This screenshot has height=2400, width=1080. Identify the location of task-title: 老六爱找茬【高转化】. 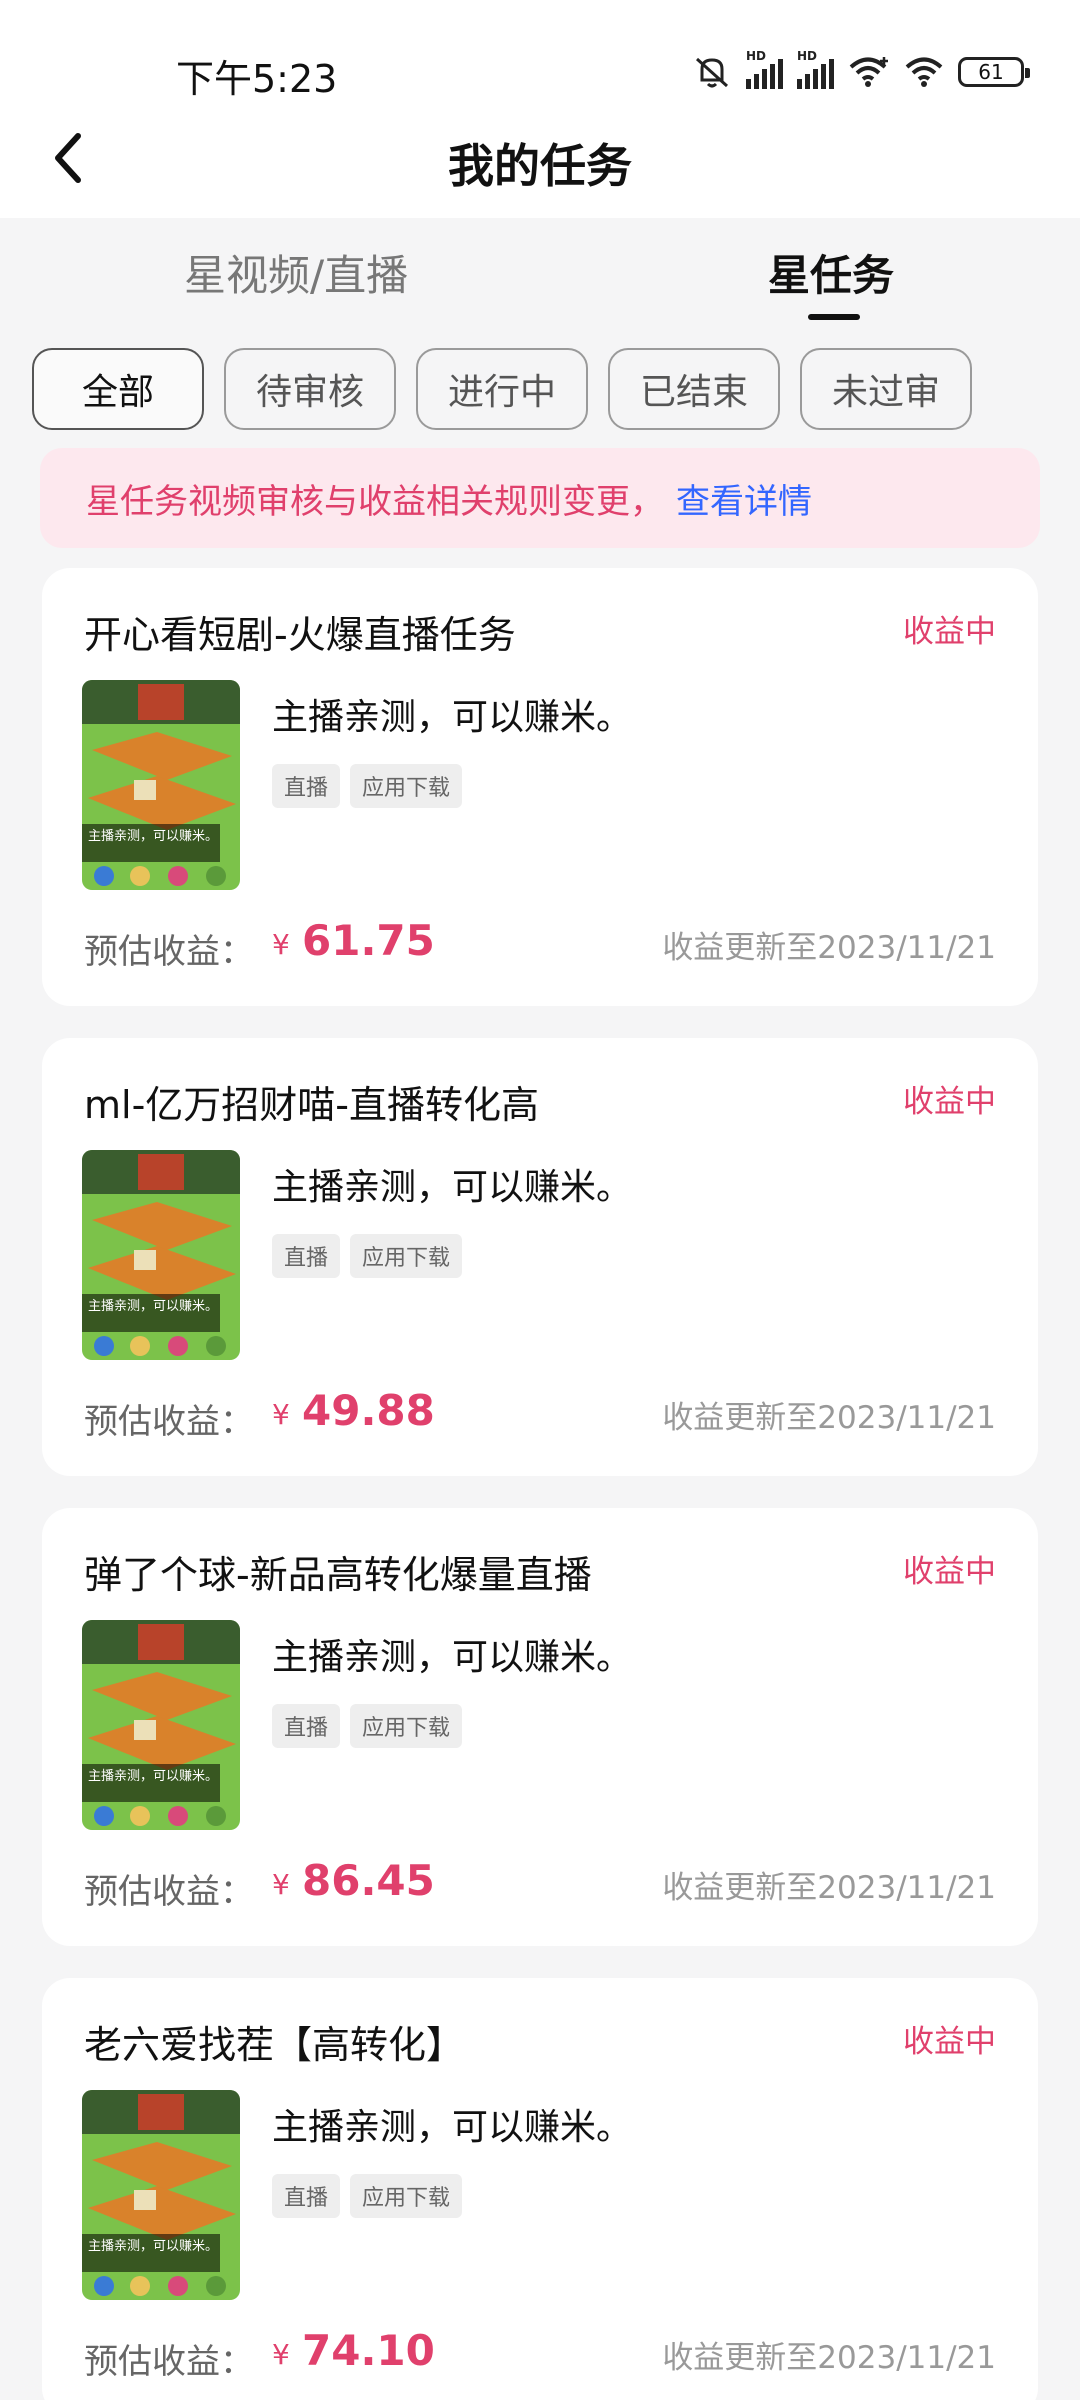
(274, 2045).